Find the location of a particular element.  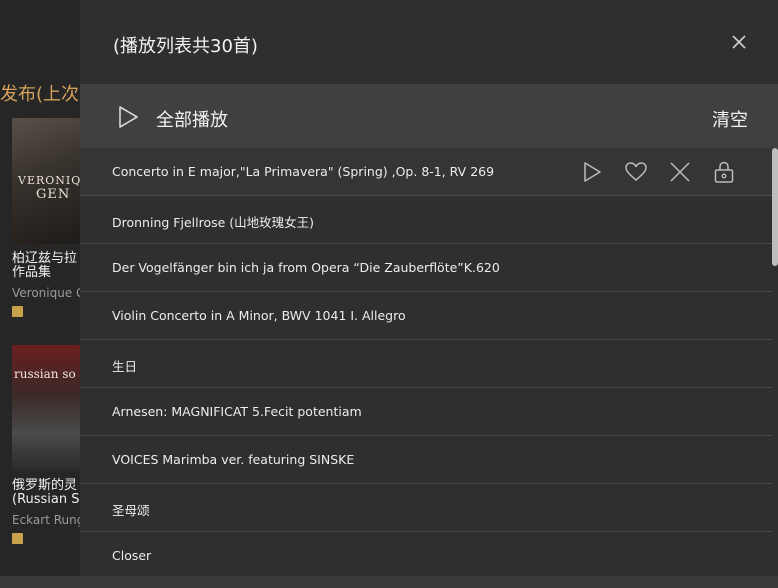

cover-text: russian so is located at coordinates (45, 374).